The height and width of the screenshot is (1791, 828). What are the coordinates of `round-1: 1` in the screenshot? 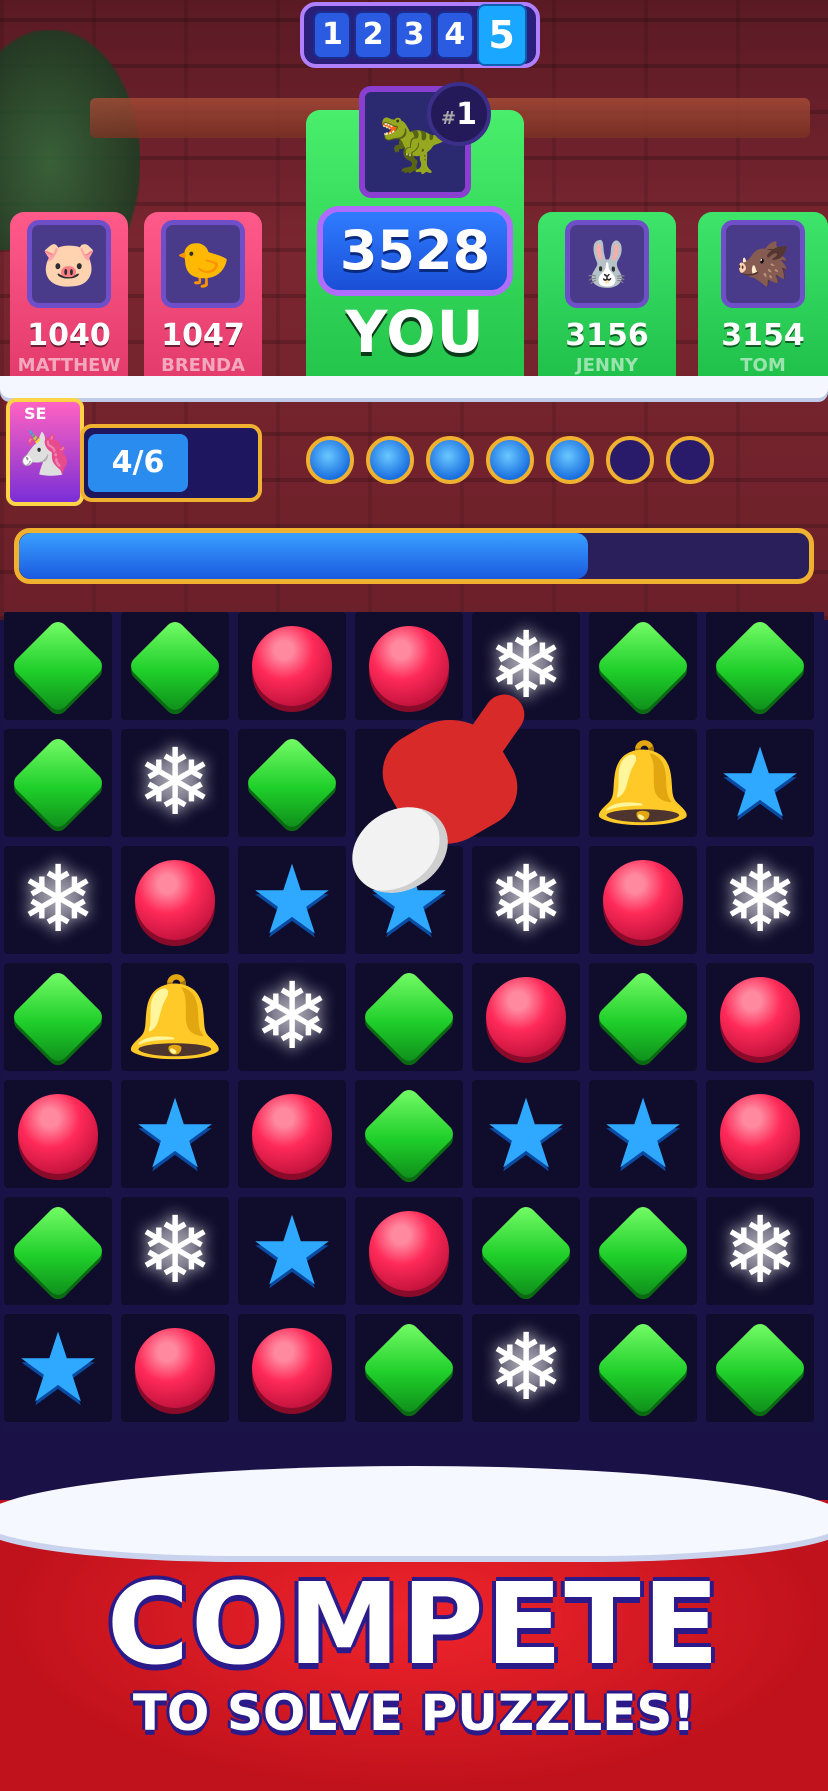 It's located at (332, 35).